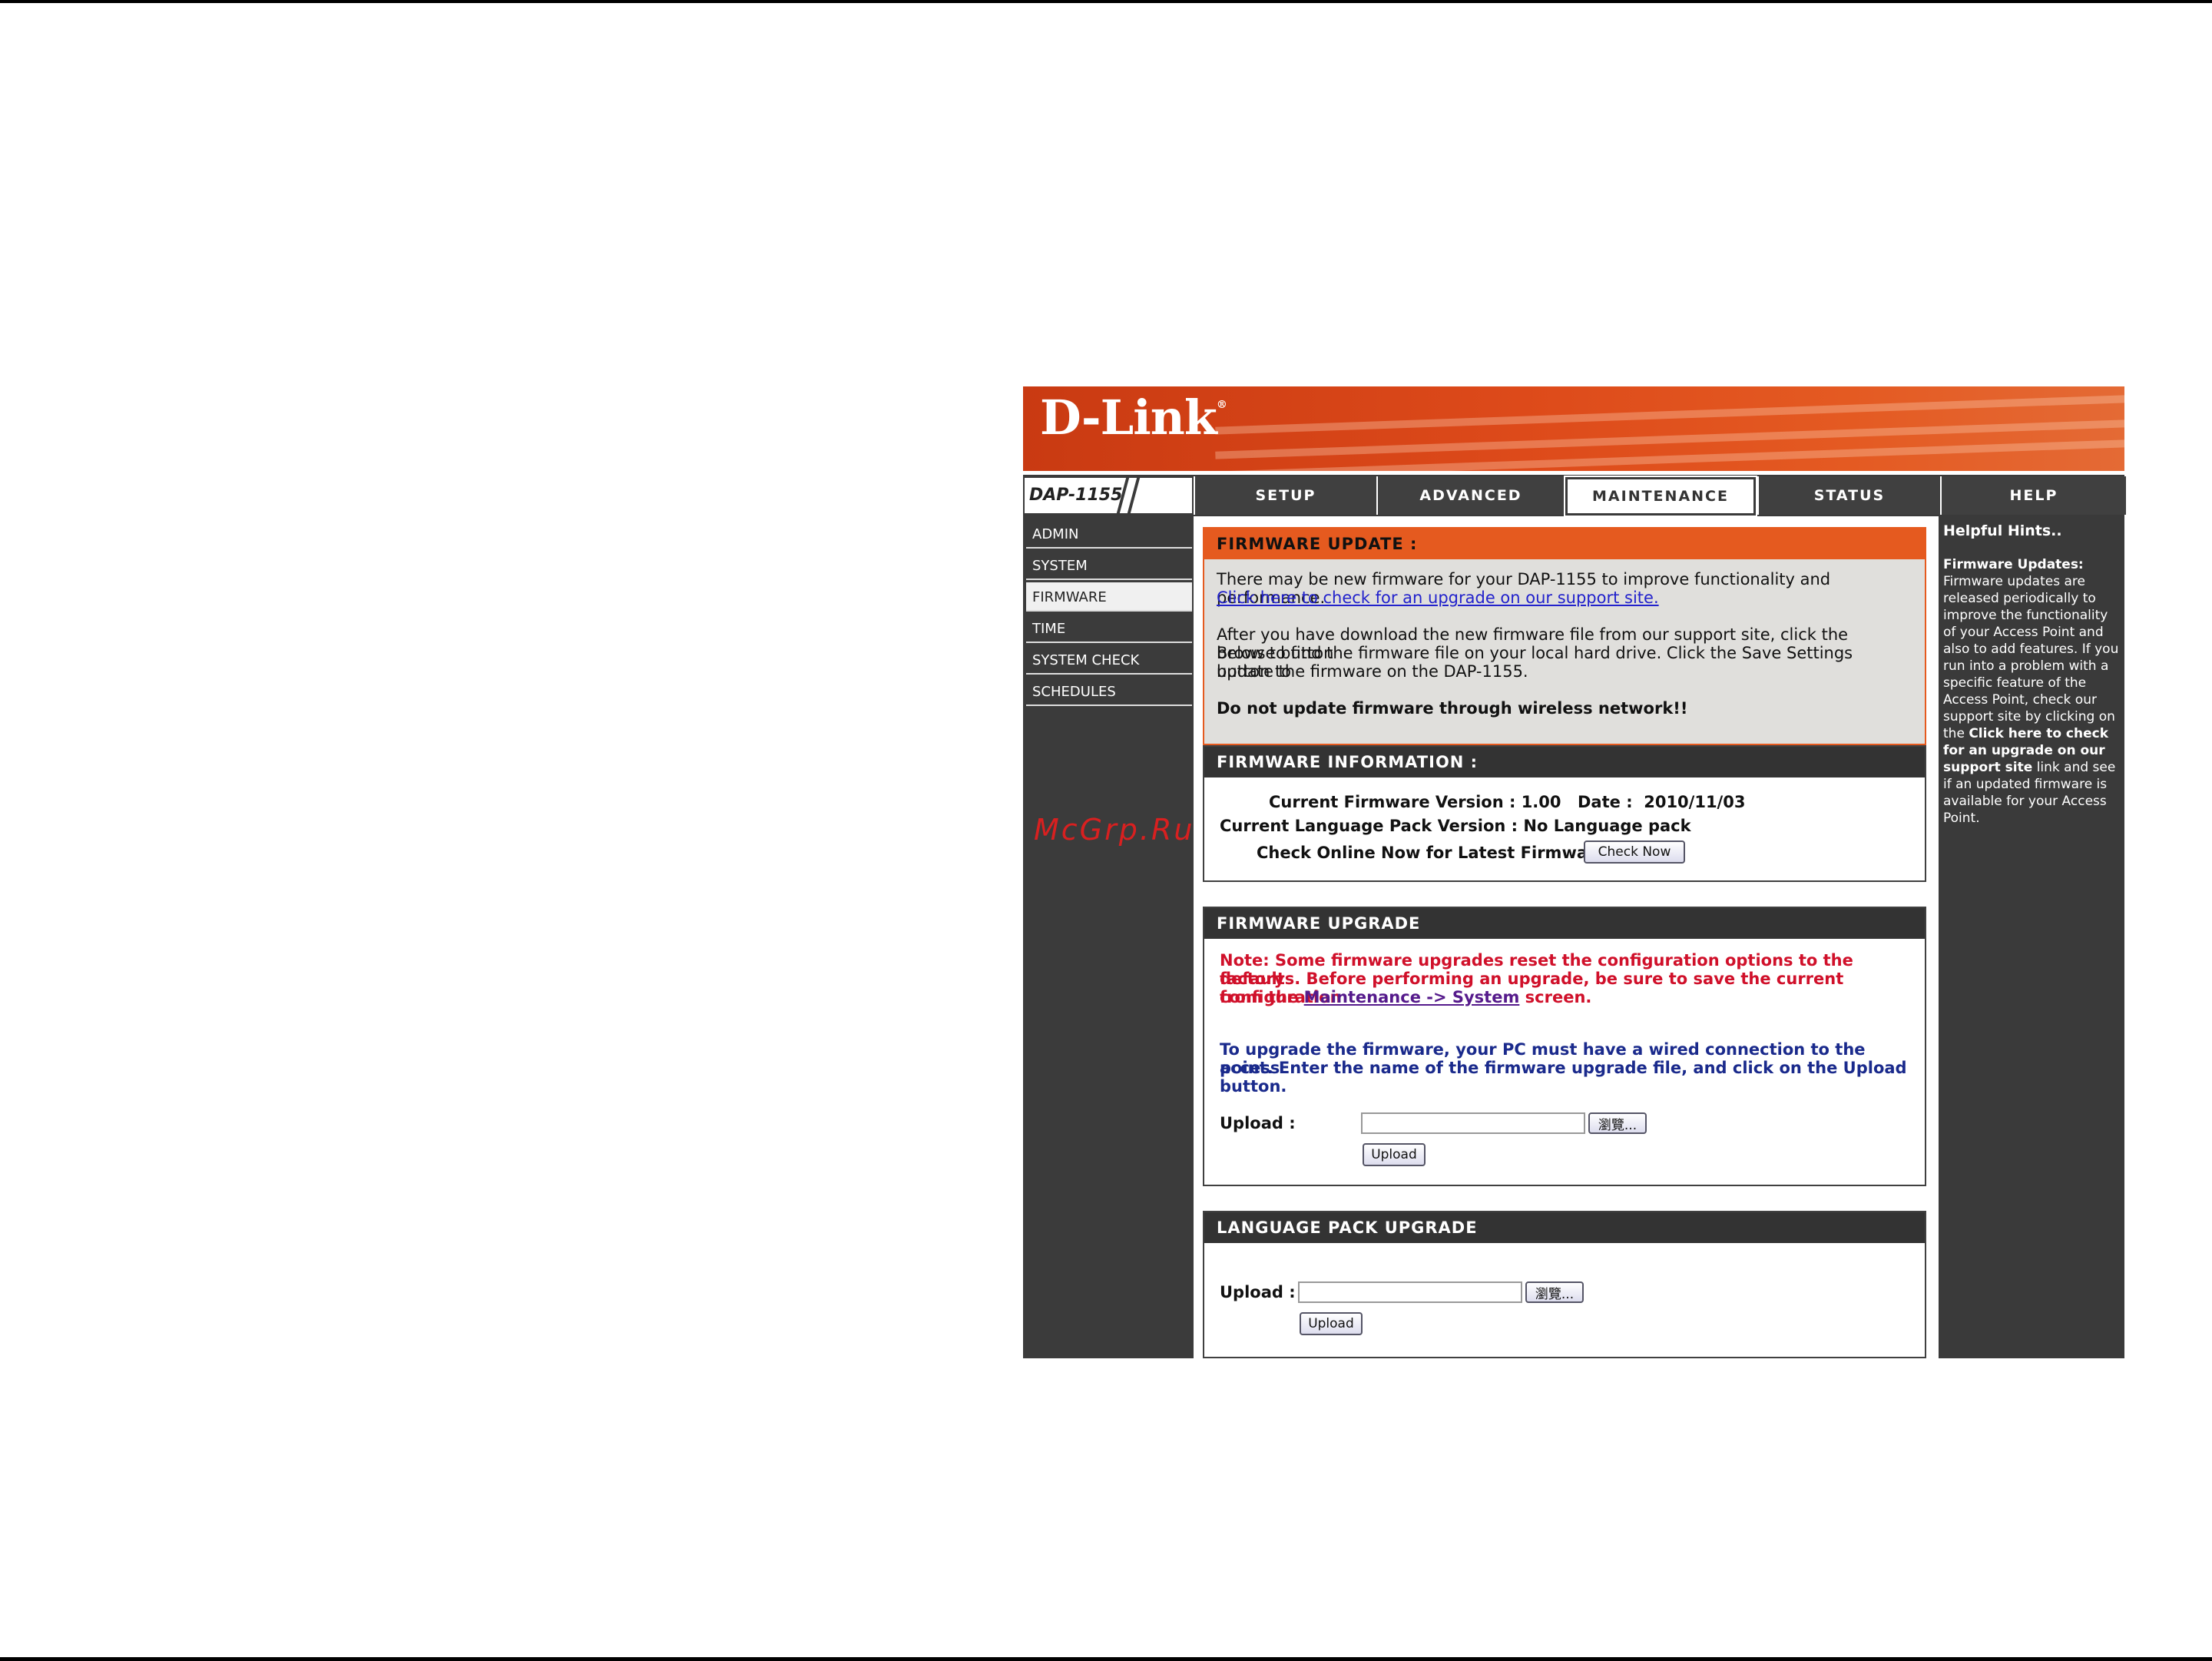  I want to click on langpack-file-input, so click(1410, 1292).